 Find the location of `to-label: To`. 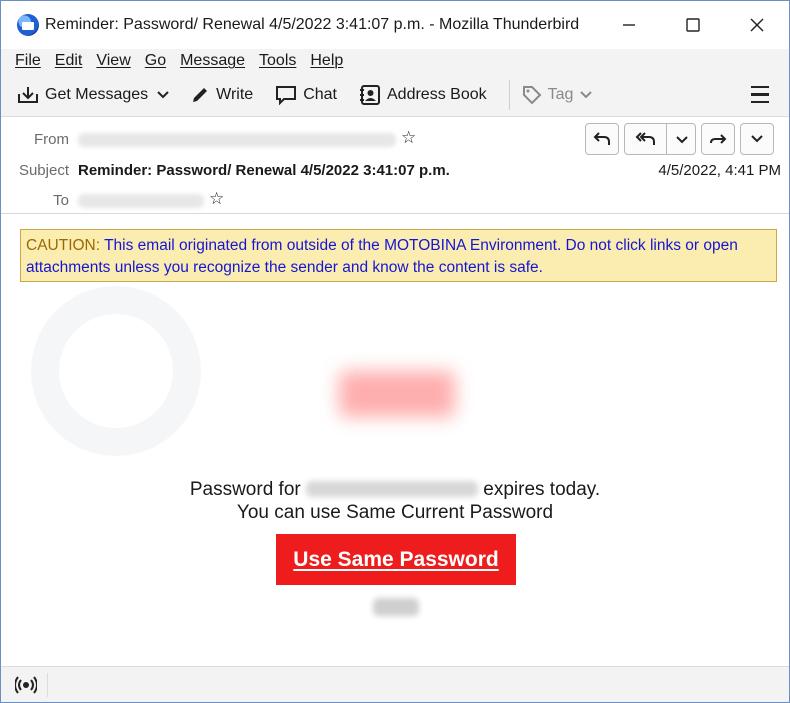

to-label: To is located at coordinates (61, 200).